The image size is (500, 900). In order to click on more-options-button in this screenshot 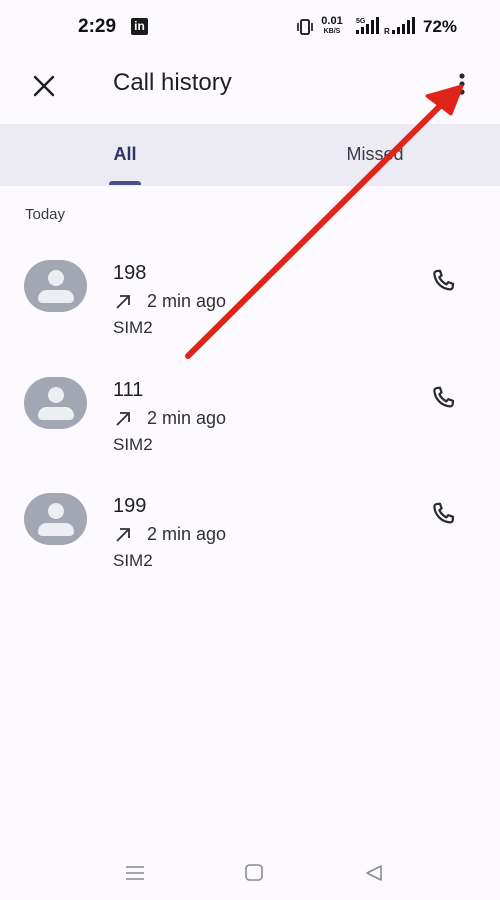, I will do `click(462, 84)`.